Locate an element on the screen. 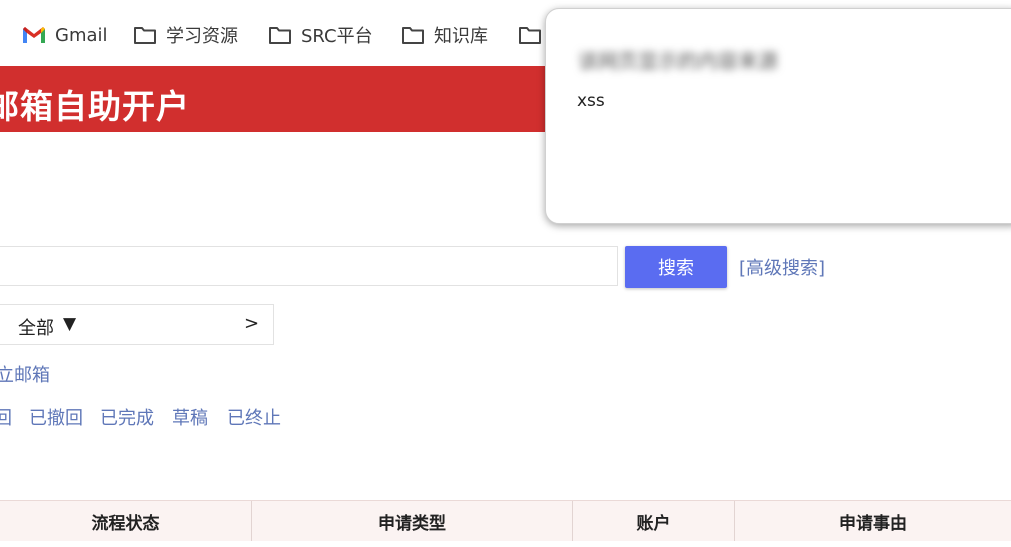 This screenshot has height=547, width=1011. tab-terminated: 已终止 is located at coordinates (254, 417).